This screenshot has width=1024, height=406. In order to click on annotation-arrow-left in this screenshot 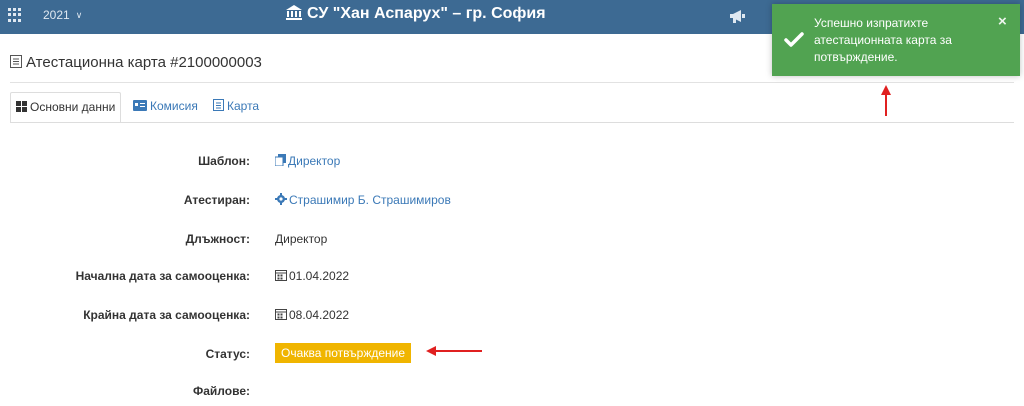, I will do `click(454, 351)`.